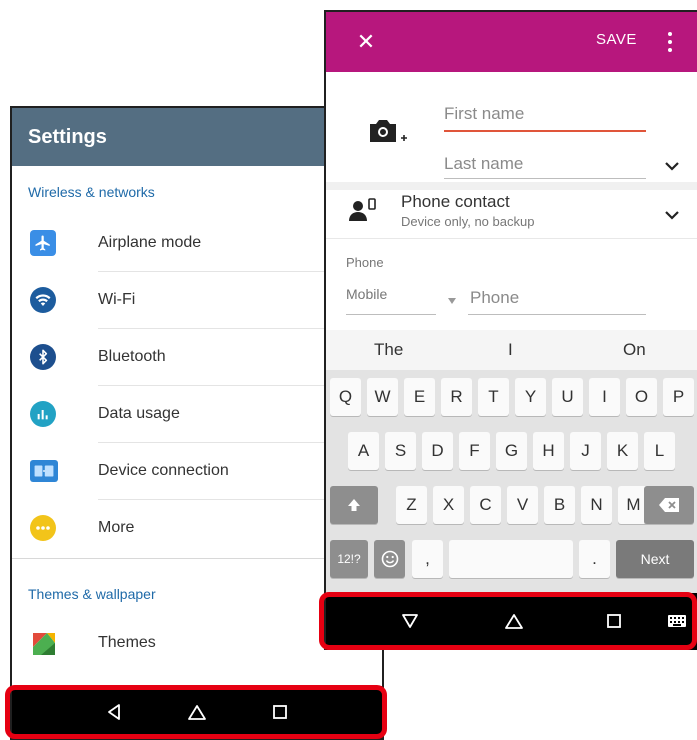 Image resolution: width=697 pixels, height=740 pixels. What do you see at coordinates (366, 42) in the screenshot?
I see `close-icon: ✕` at bounding box center [366, 42].